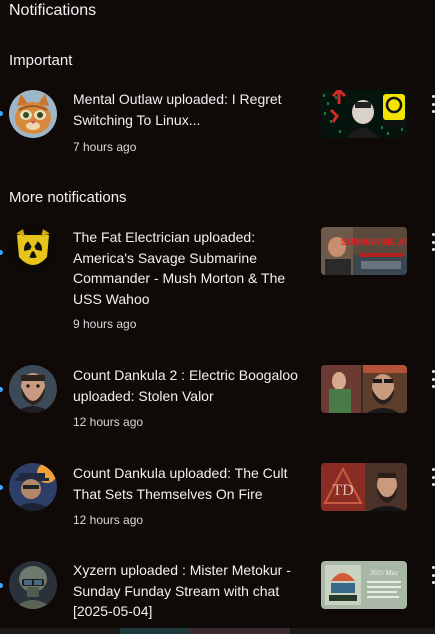 The image size is (435, 634). What do you see at coordinates (33, 114) in the screenshot?
I see `cat-avatar-icon` at bounding box center [33, 114].